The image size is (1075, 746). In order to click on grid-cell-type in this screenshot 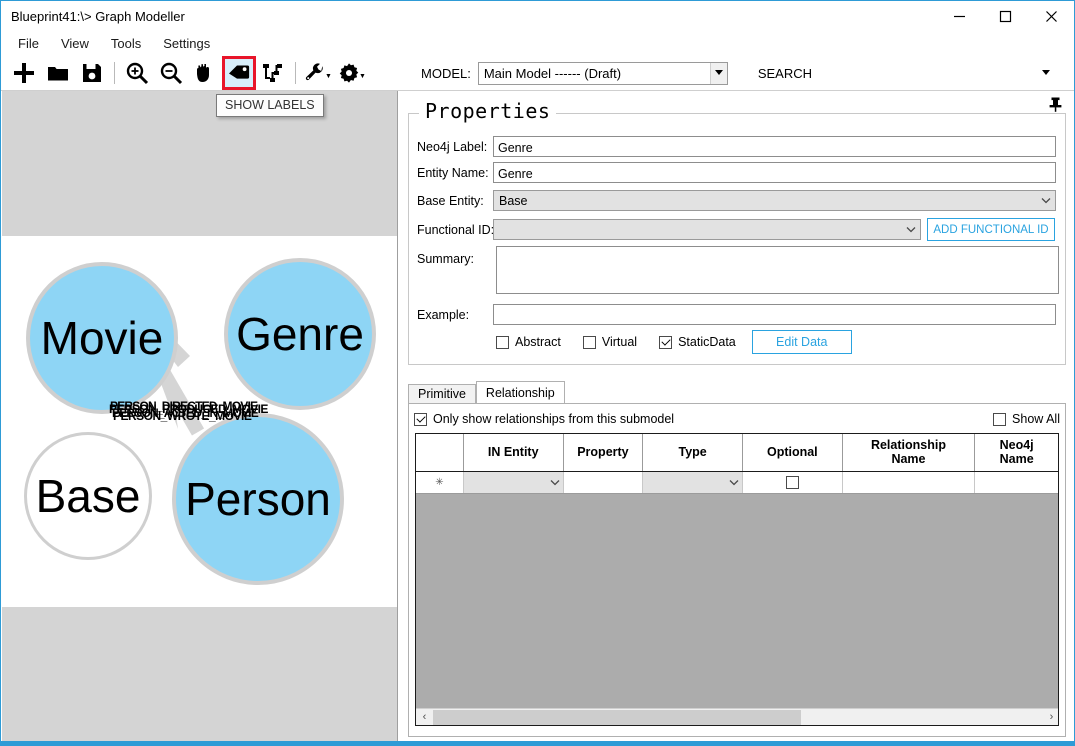, I will do `click(693, 482)`.